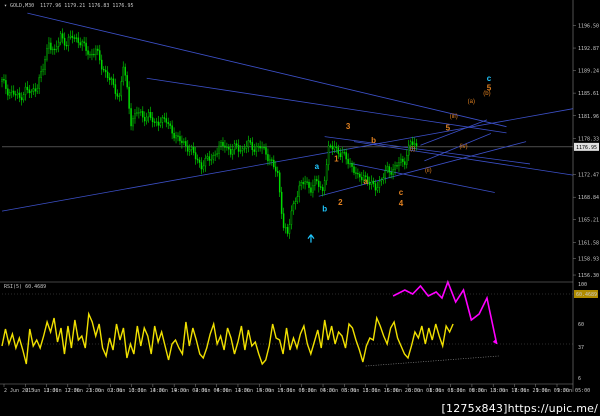 The image size is (600, 416). What do you see at coordinates (401, 203) in the screenshot?
I see `wave-label: 4` at bounding box center [401, 203].